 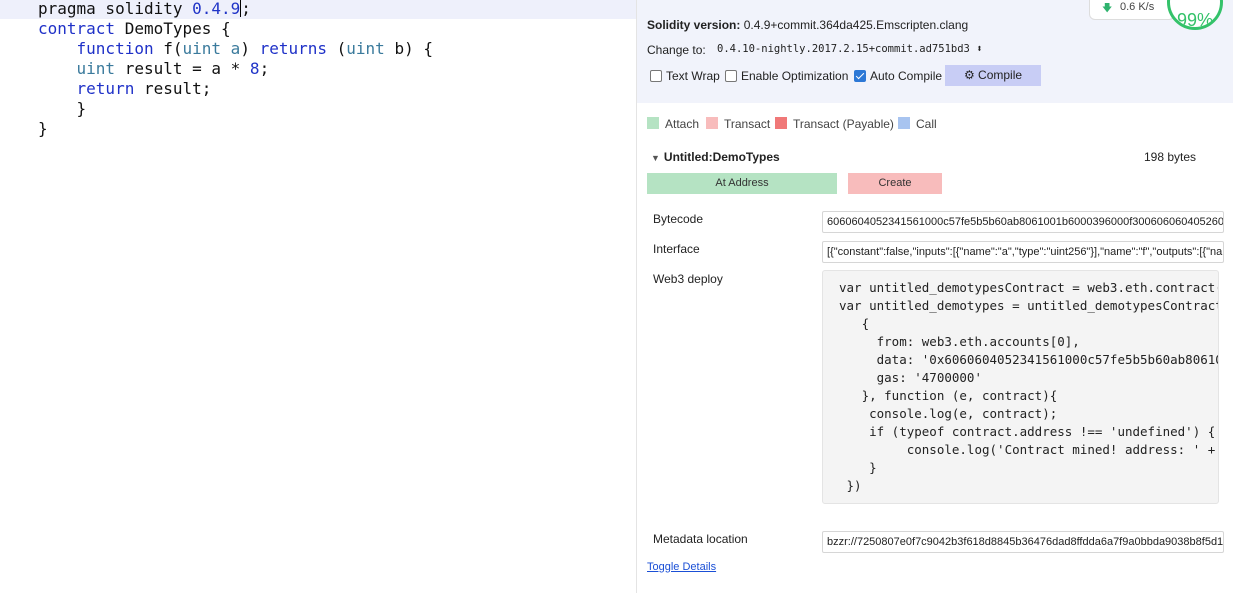 What do you see at coordinates (1195, 20) in the screenshot?
I see `usage-gauge-percent: 99%` at bounding box center [1195, 20].